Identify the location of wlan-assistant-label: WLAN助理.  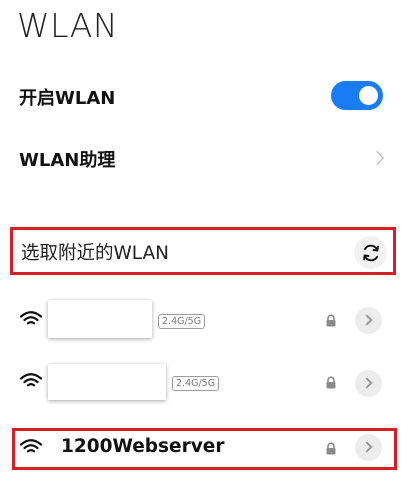
(67, 160).